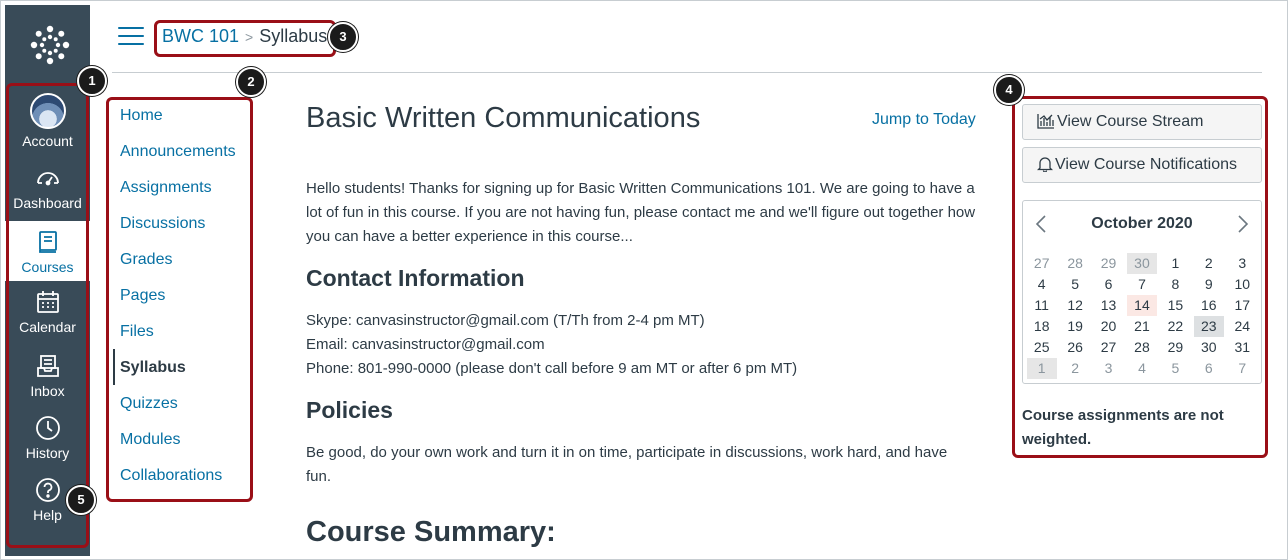 The height and width of the screenshot is (560, 1288). Describe the element at coordinates (131, 37) in the screenshot. I see `course-menu-toggle` at that location.